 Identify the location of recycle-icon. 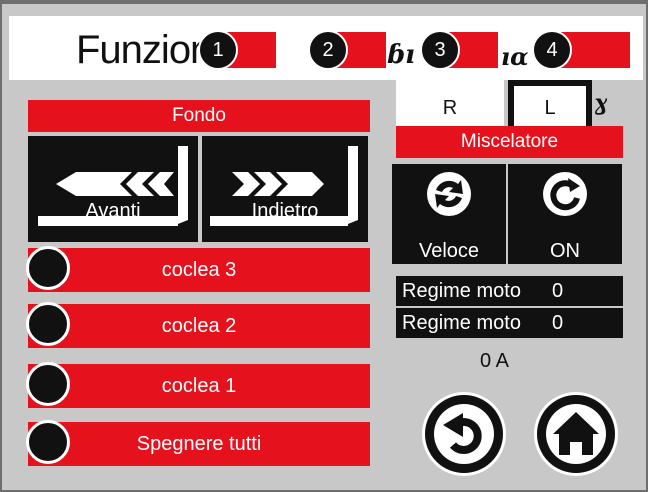
(449, 194).